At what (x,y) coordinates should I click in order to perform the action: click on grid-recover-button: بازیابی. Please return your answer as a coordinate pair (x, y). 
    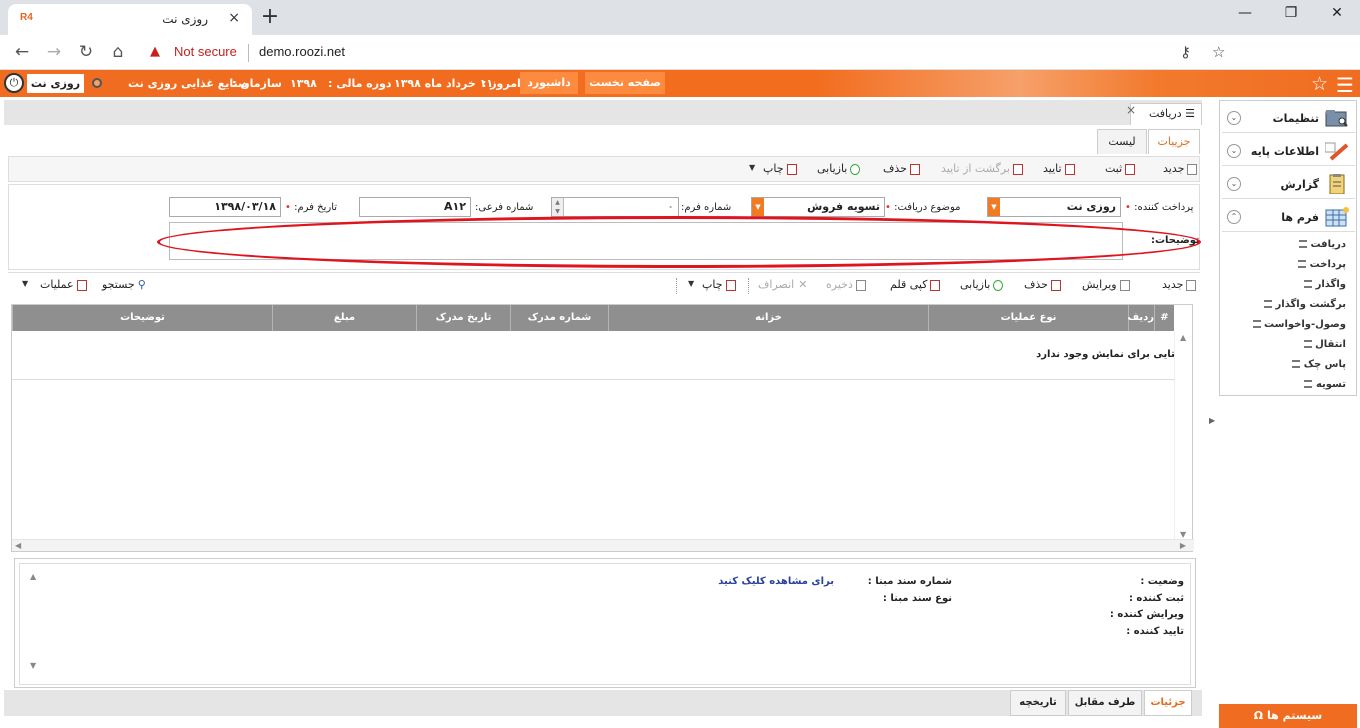
    Looking at the image, I should click on (982, 284).